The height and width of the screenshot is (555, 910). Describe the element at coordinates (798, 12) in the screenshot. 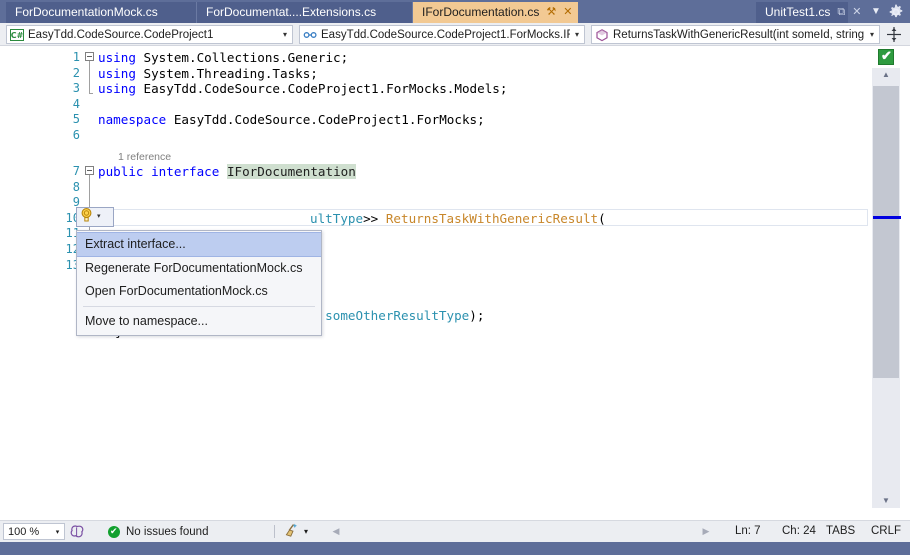

I see `tab-label: UnitTest1.cs` at that location.